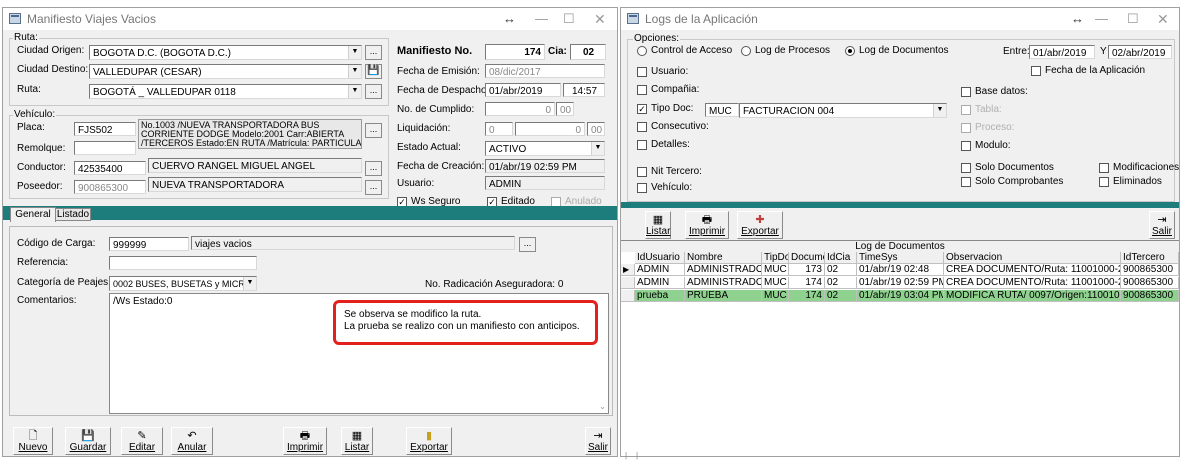 The image size is (1182, 460). Describe the element at coordinates (373, 71) in the screenshot. I see `save-disk-icon: 💾` at that location.